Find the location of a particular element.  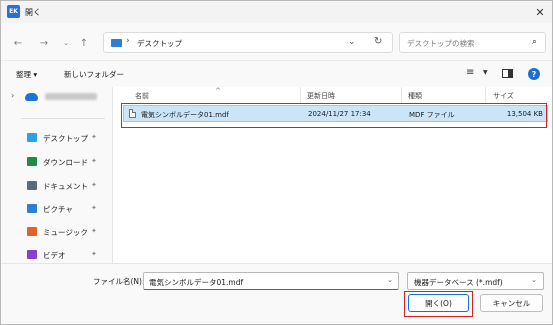

search-icon: ⌕ is located at coordinates (534, 42).